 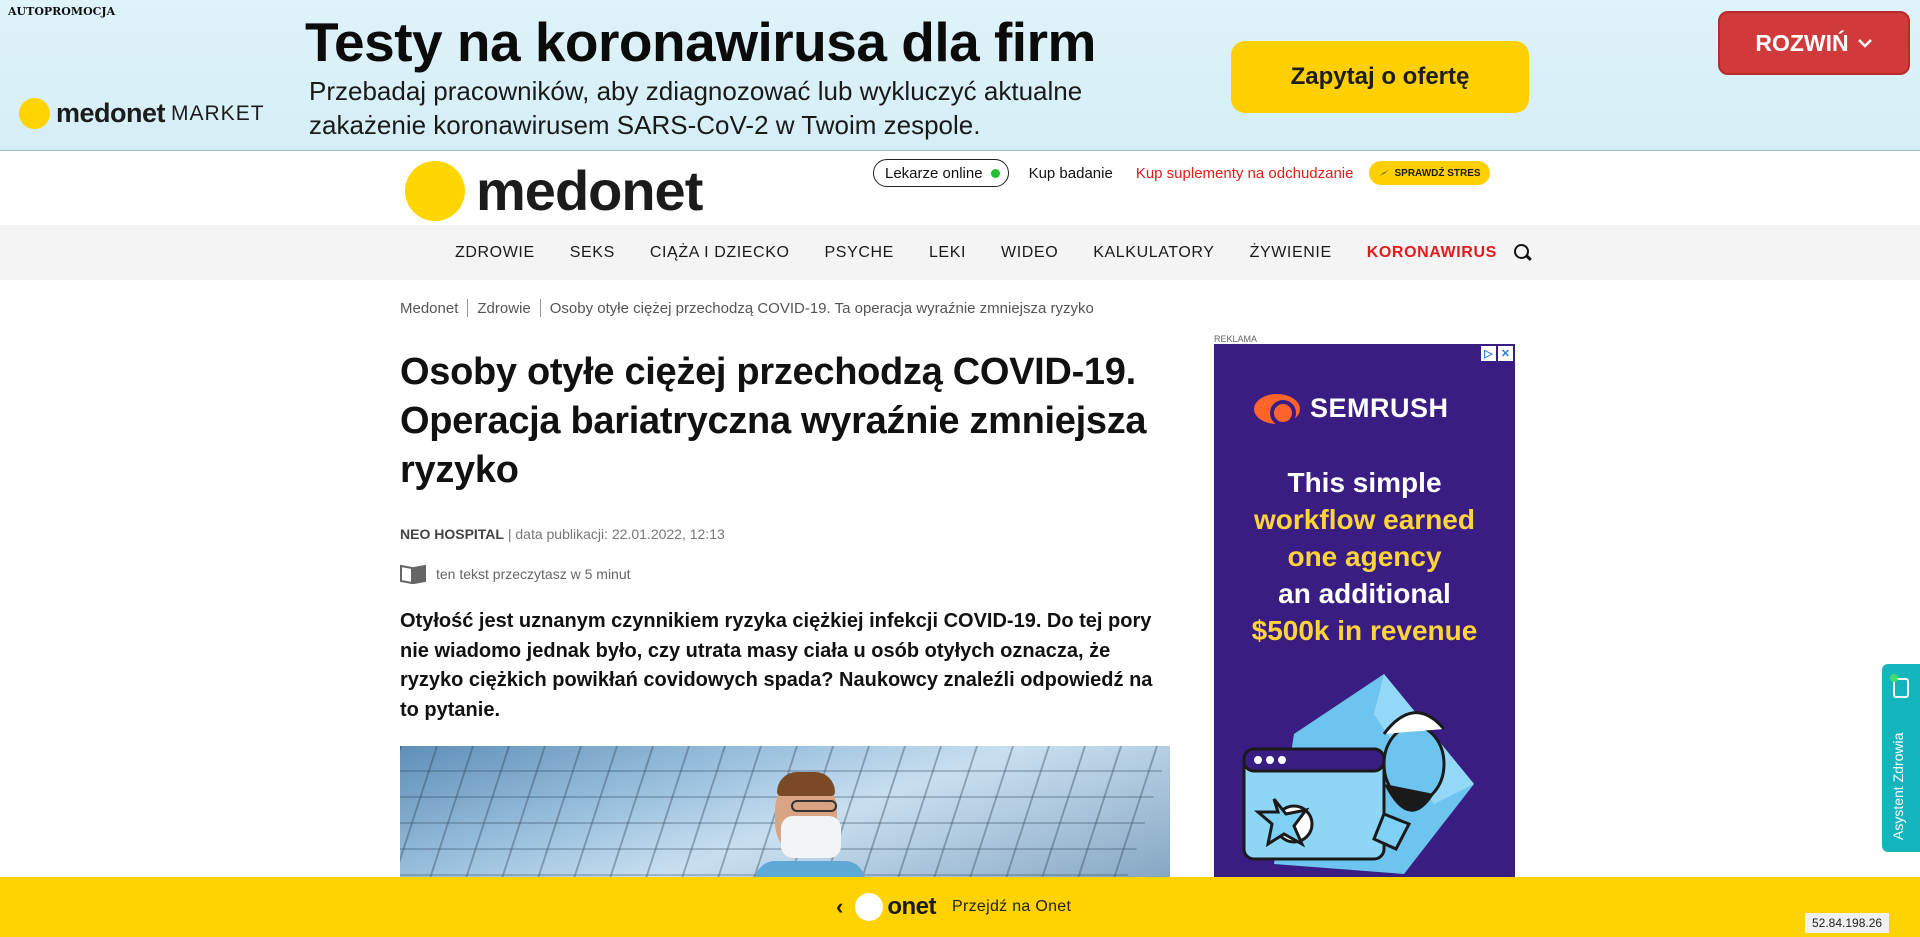 I want to click on face-mask, so click(x=811, y=837).